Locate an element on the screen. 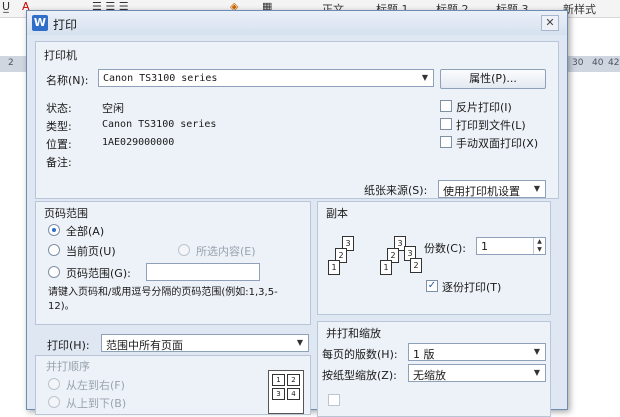 This screenshot has width=620, height=417. current-page-radio is located at coordinates (54, 250).